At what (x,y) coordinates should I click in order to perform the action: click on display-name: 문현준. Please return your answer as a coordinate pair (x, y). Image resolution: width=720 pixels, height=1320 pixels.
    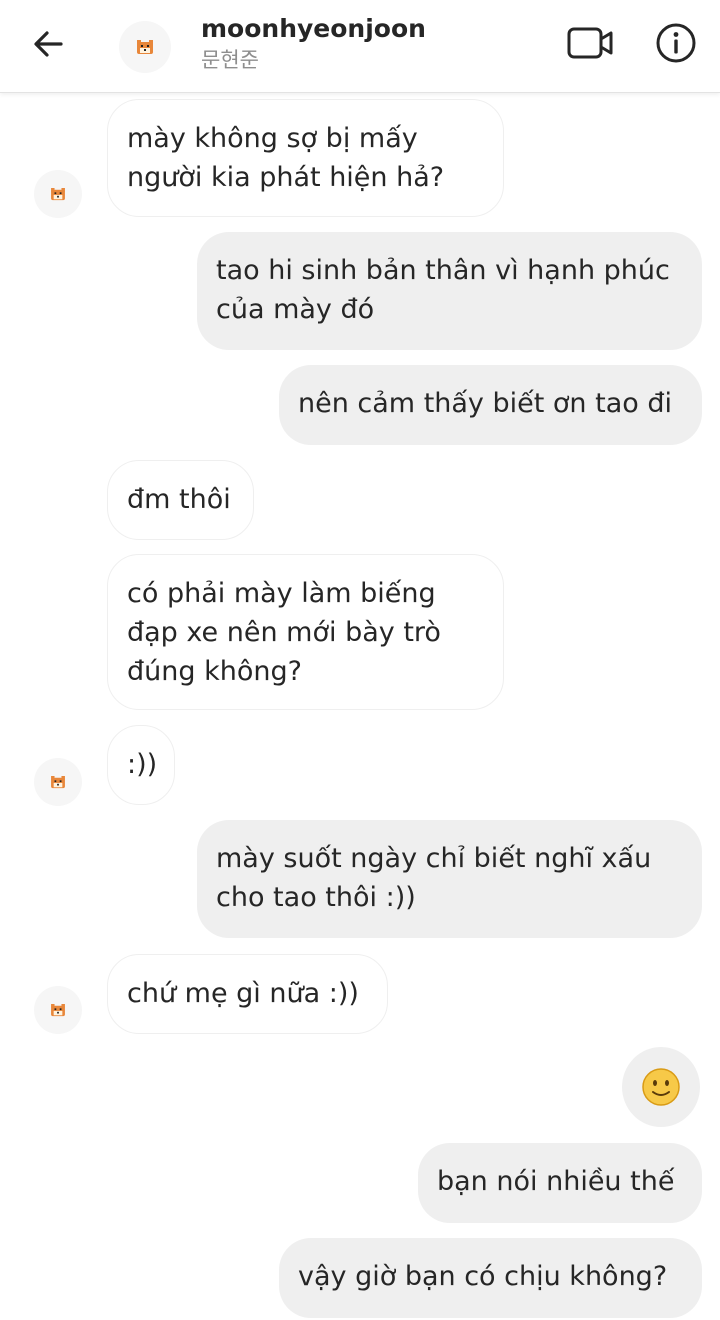
    Looking at the image, I should click on (230, 60).